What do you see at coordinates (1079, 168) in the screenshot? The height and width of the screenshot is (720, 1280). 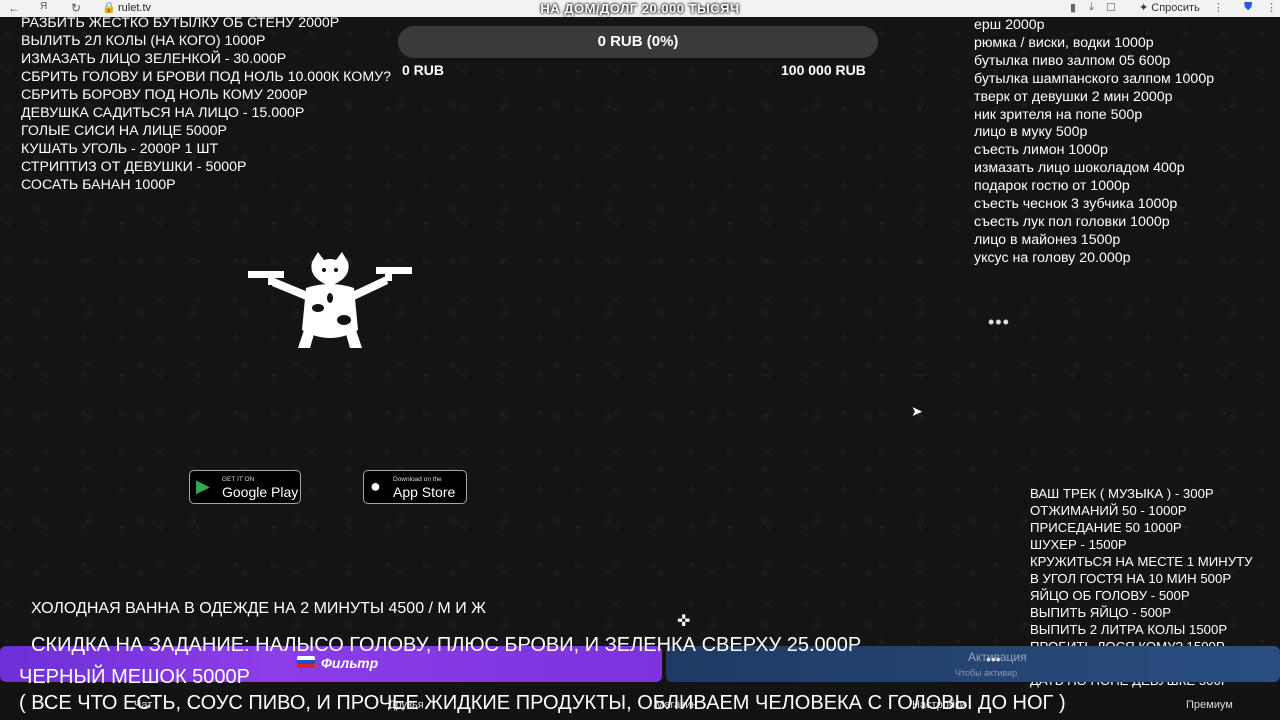 I see `right-list-item: измазать лицо шоколадом 400р` at bounding box center [1079, 168].